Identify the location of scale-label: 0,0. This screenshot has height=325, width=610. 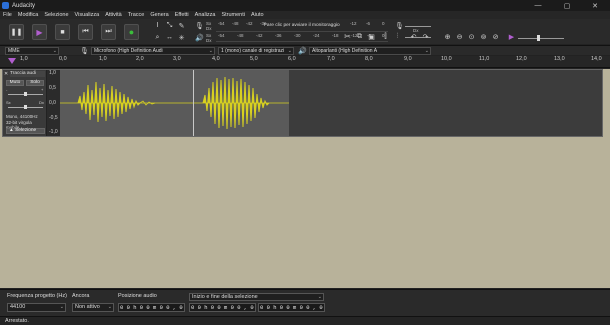
(52, 103).